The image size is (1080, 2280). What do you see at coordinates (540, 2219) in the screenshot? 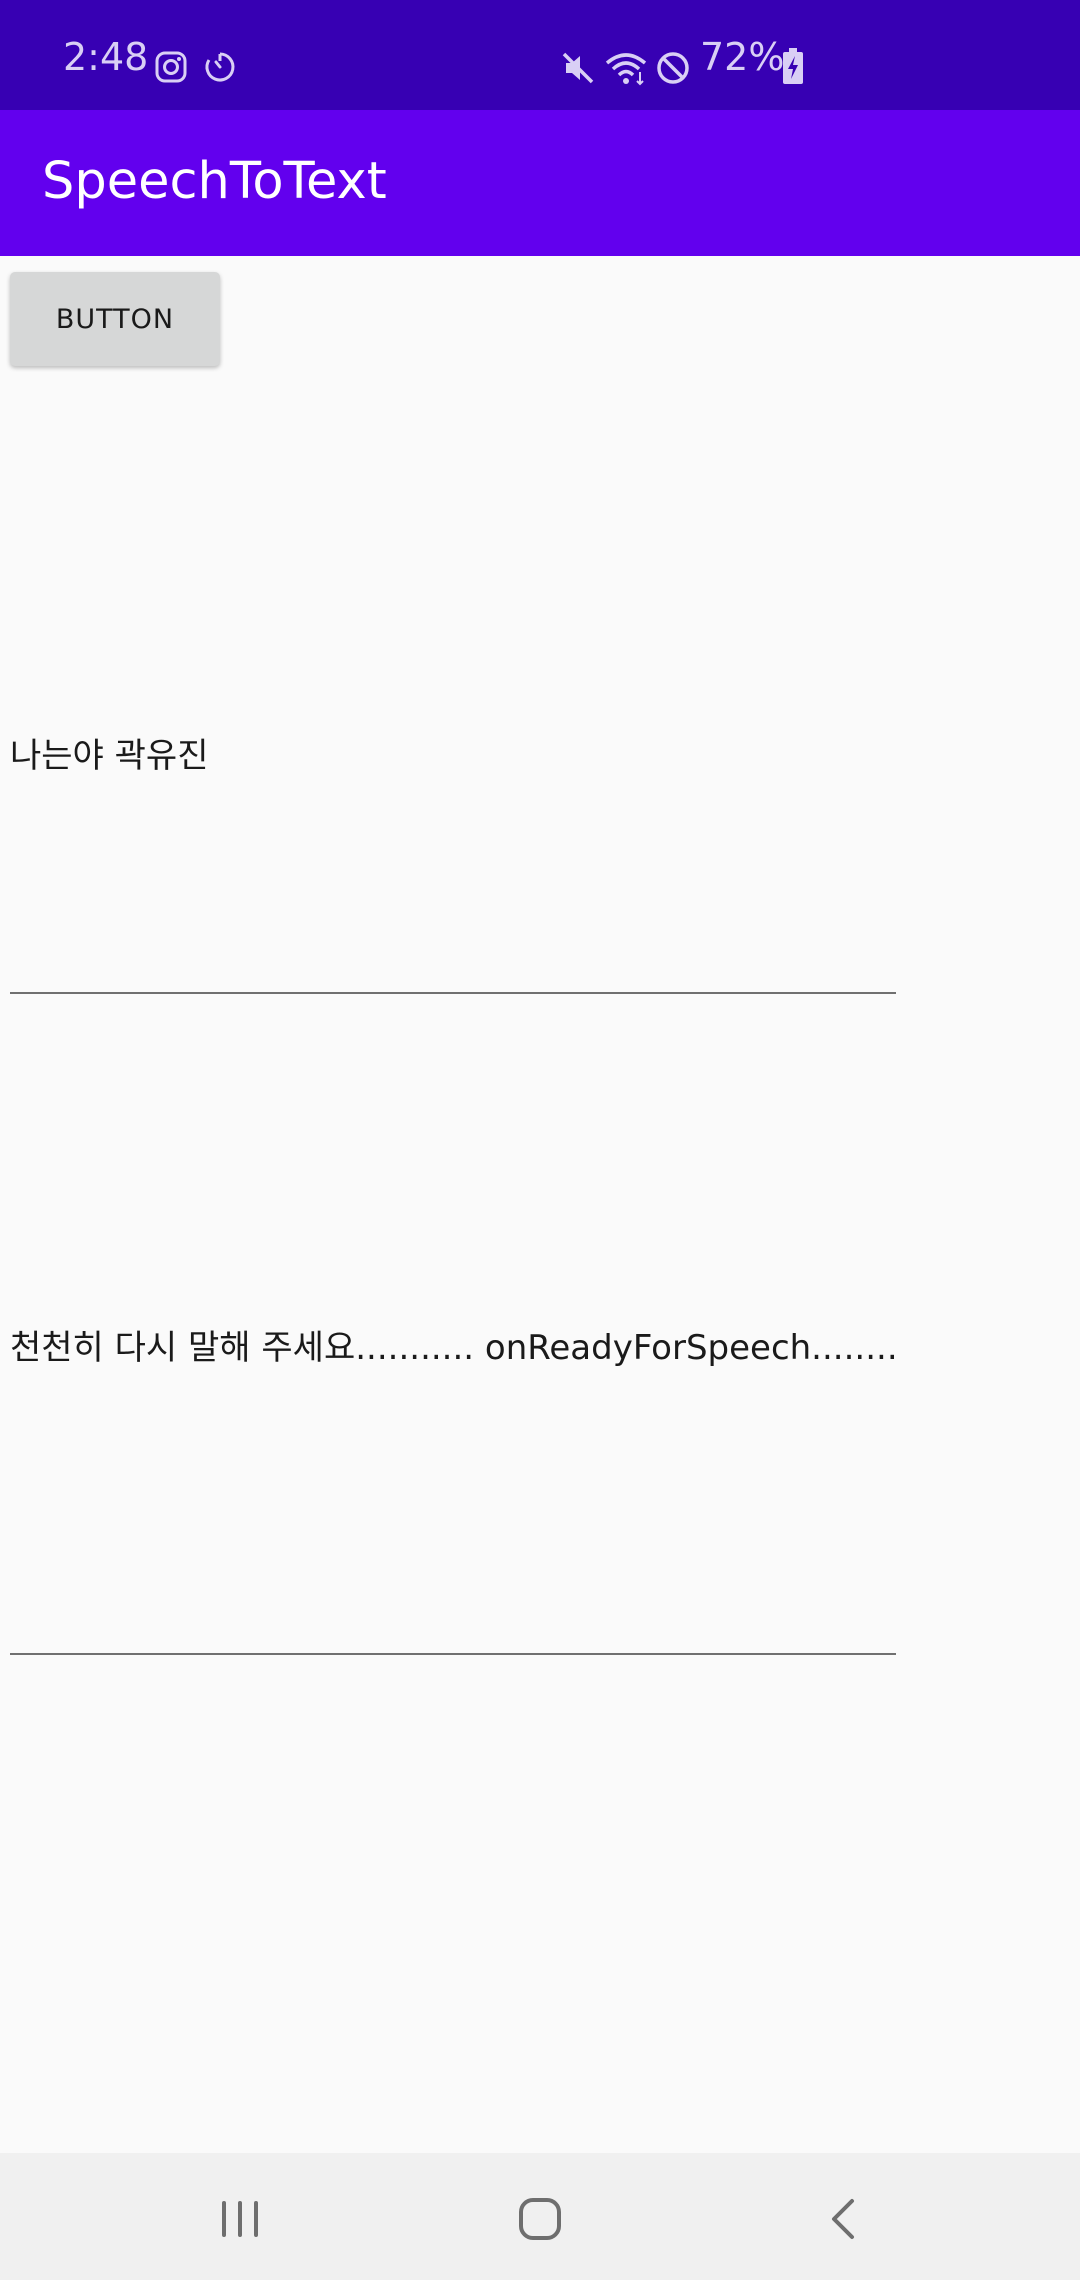
I see `home-icon` at bounding box center [540, 2219].